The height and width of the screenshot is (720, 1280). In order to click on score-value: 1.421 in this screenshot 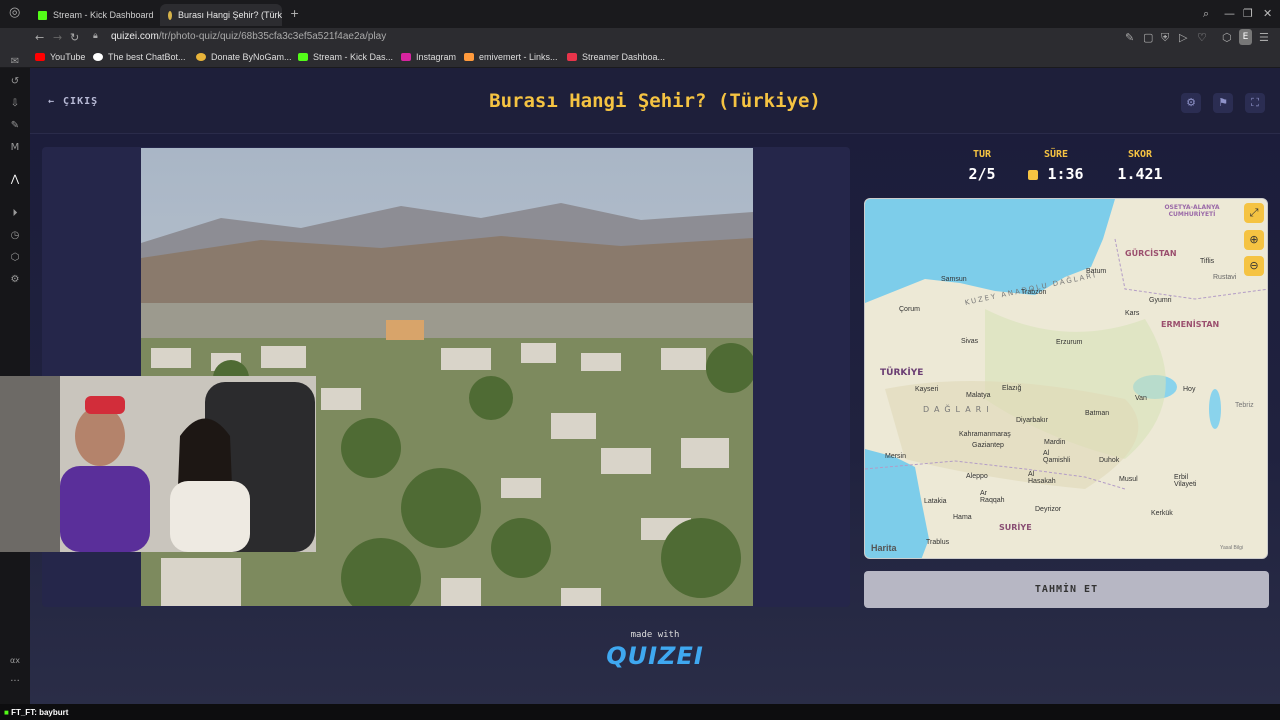, I will do `click(1140, 174)`.